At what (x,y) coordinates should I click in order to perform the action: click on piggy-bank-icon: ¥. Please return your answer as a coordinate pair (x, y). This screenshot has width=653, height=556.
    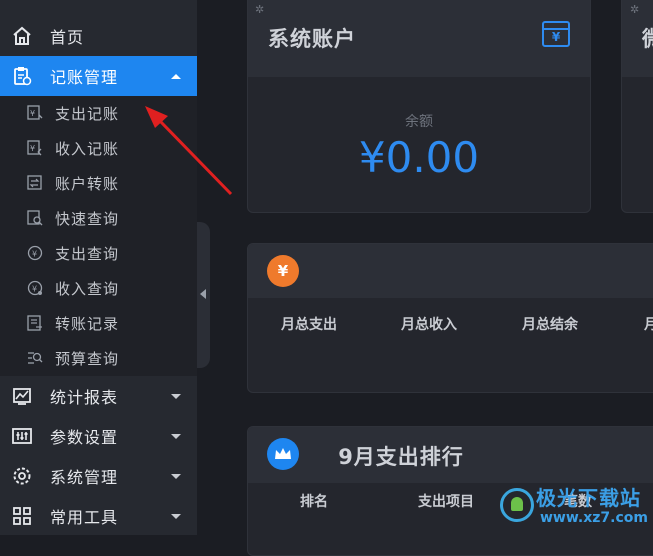
    Looking at the image, I should click on (283, 271).